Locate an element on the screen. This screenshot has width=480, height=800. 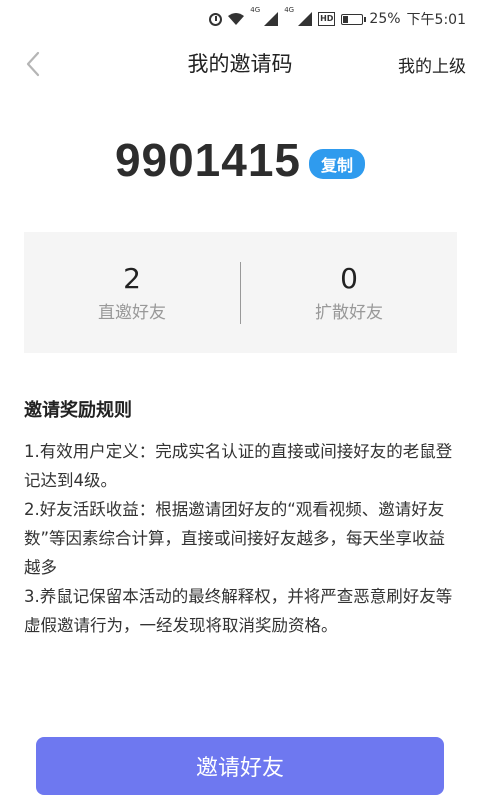
direct-friends-stat: 2 直邀好友 is located at coordinates (132, 292).